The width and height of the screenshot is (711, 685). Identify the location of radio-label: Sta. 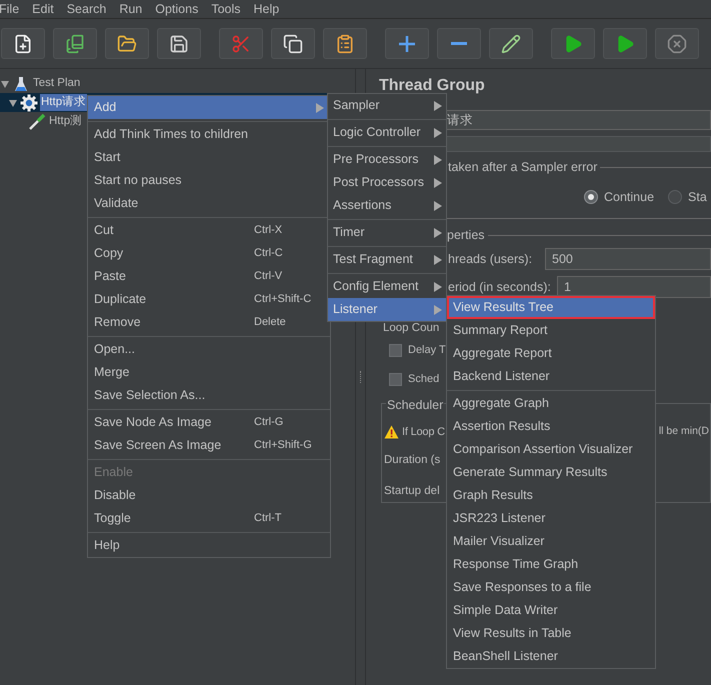
(697, 197).